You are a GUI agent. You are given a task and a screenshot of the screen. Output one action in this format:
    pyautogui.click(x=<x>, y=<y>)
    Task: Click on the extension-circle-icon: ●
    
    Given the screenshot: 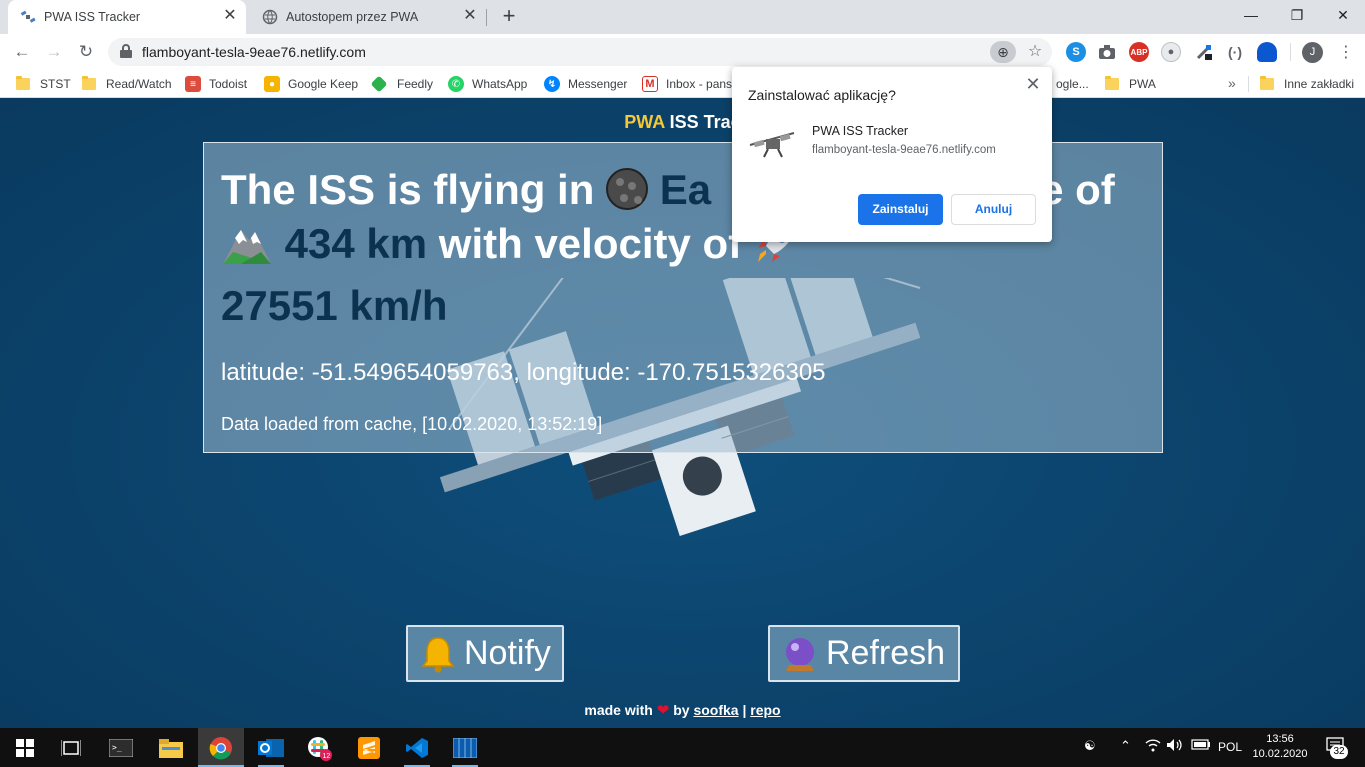 What is the action you would take?
    pyautogui.click(x=1171, y=52)
    